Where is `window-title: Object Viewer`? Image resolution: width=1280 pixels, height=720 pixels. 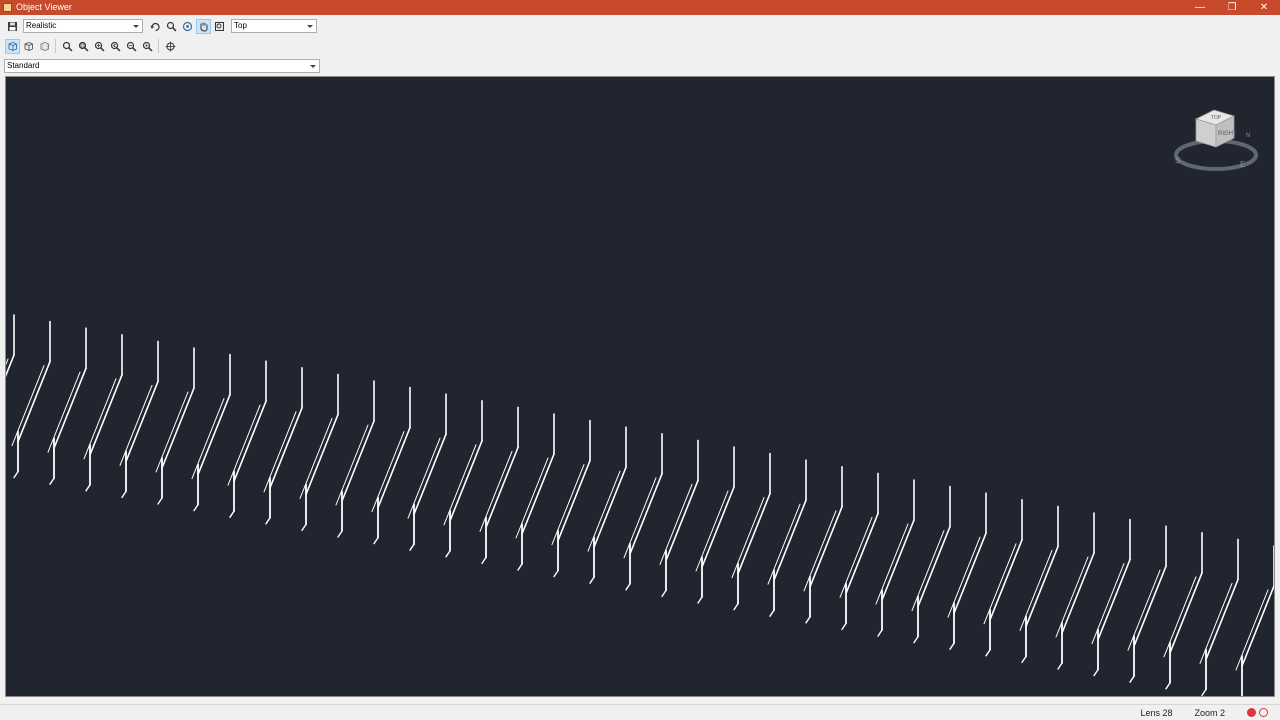 window-title: Object Viewer is located at coordinates (44, 7).